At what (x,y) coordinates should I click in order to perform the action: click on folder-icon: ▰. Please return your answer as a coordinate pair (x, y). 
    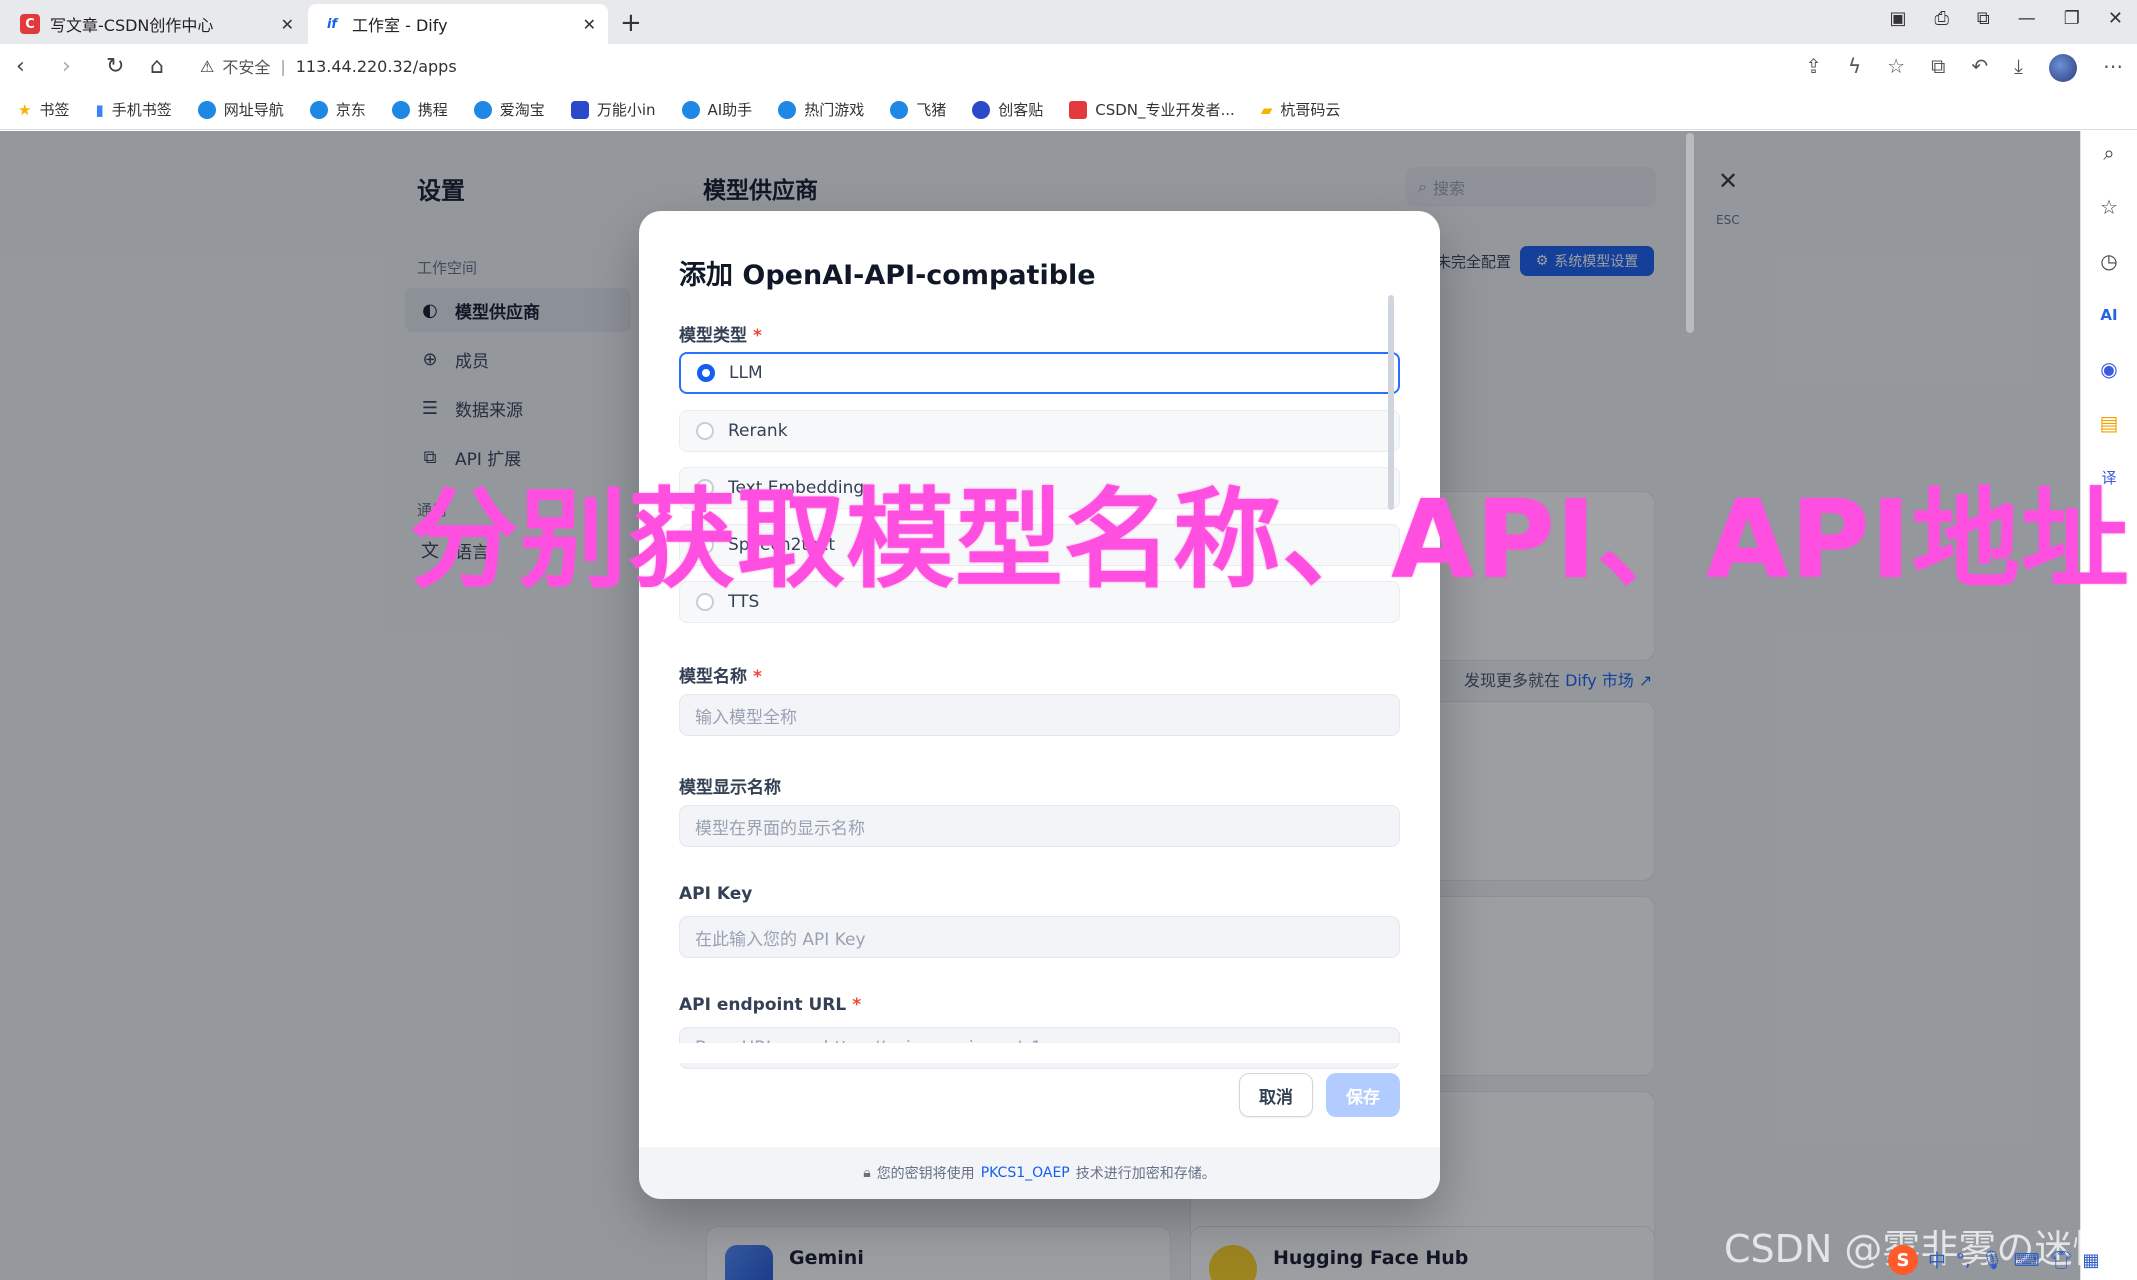
    Looking at the image, I should click on (1266, 109).